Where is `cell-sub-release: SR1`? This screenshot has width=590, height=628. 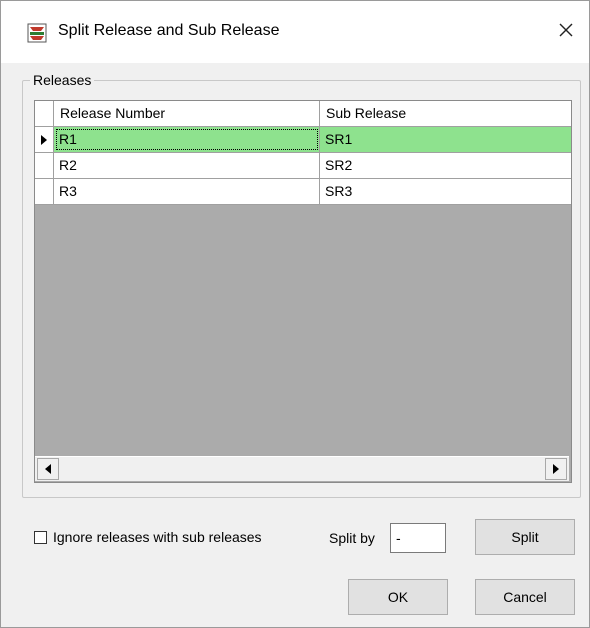 cell-sub-release: SR1 is located at coordinates (445, 139).